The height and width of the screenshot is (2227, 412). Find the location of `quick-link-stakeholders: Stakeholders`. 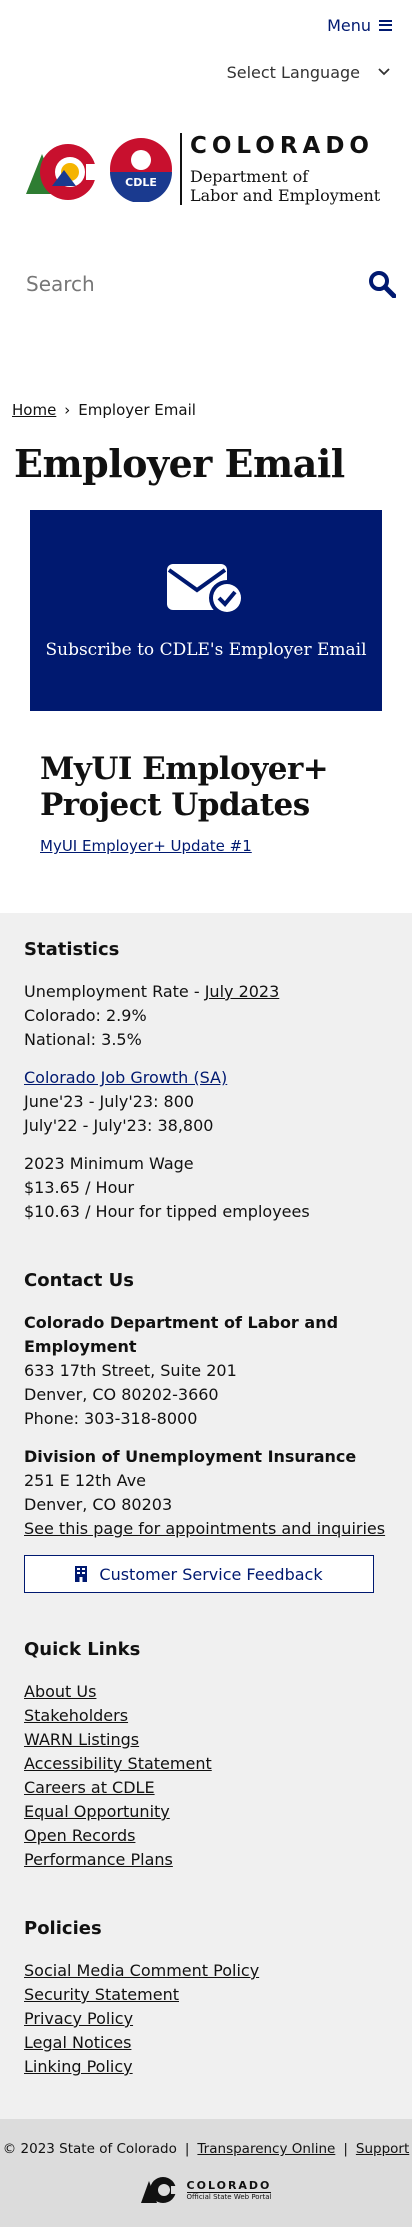

quick-link-stakeholders: Stakeholders is located at coordinates (206, 1716).